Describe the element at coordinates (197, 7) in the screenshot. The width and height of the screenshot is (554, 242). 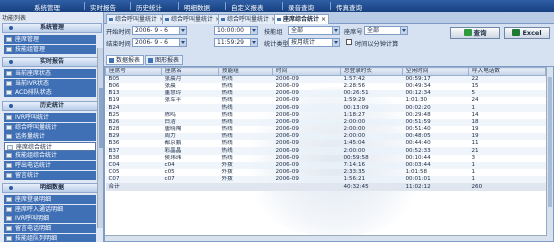
I see `menu-item: 明细数据` at that location.